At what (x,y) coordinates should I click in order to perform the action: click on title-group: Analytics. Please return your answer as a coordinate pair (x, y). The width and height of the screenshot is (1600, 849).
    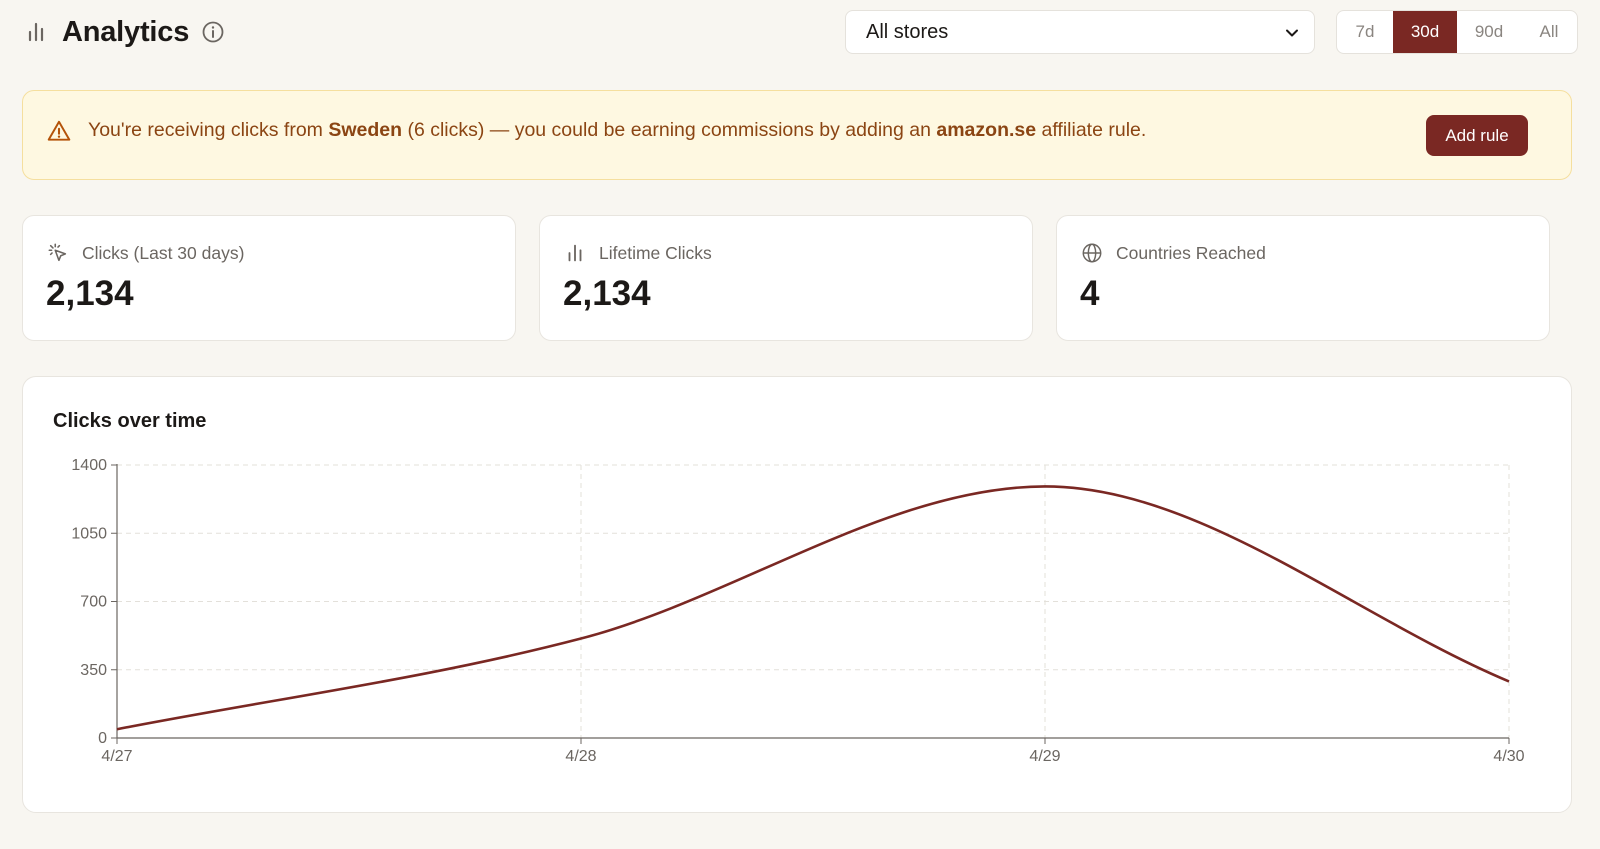
    Looking at the image, I should click on (123, 32).